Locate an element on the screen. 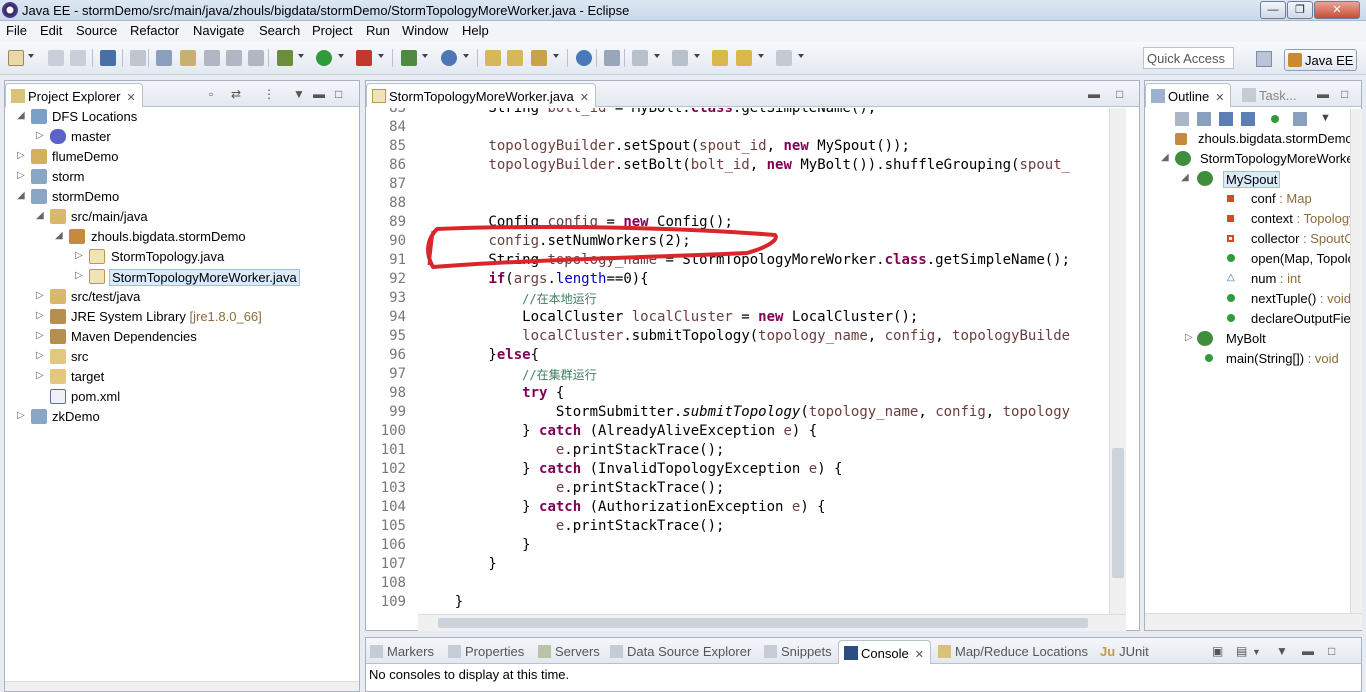  last-edit-icon is located at coordinates (720, 58).